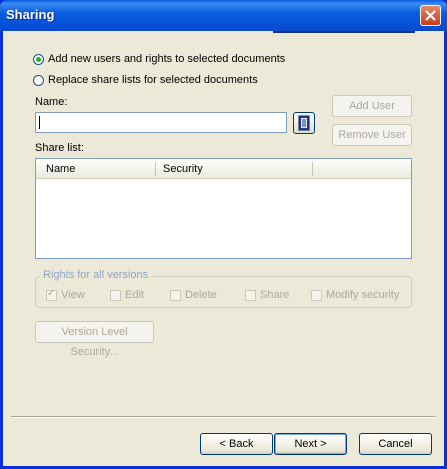  What do you see at coordinates (395, 444) in the screenshot?
I see `cancel-button: Cancel` at bounding box center [395, 444].